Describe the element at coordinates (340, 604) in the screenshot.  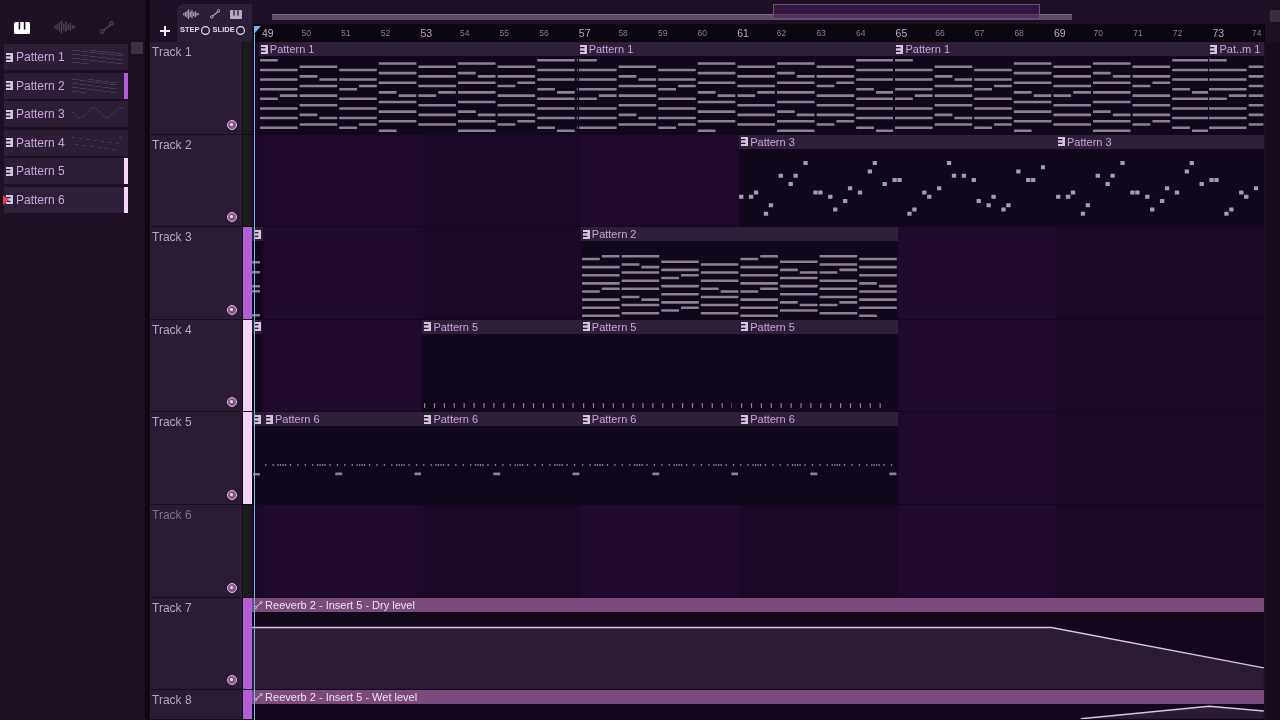
I see `clip-label: Reeverb 2 - Insert 5 - Dry level` at that location.